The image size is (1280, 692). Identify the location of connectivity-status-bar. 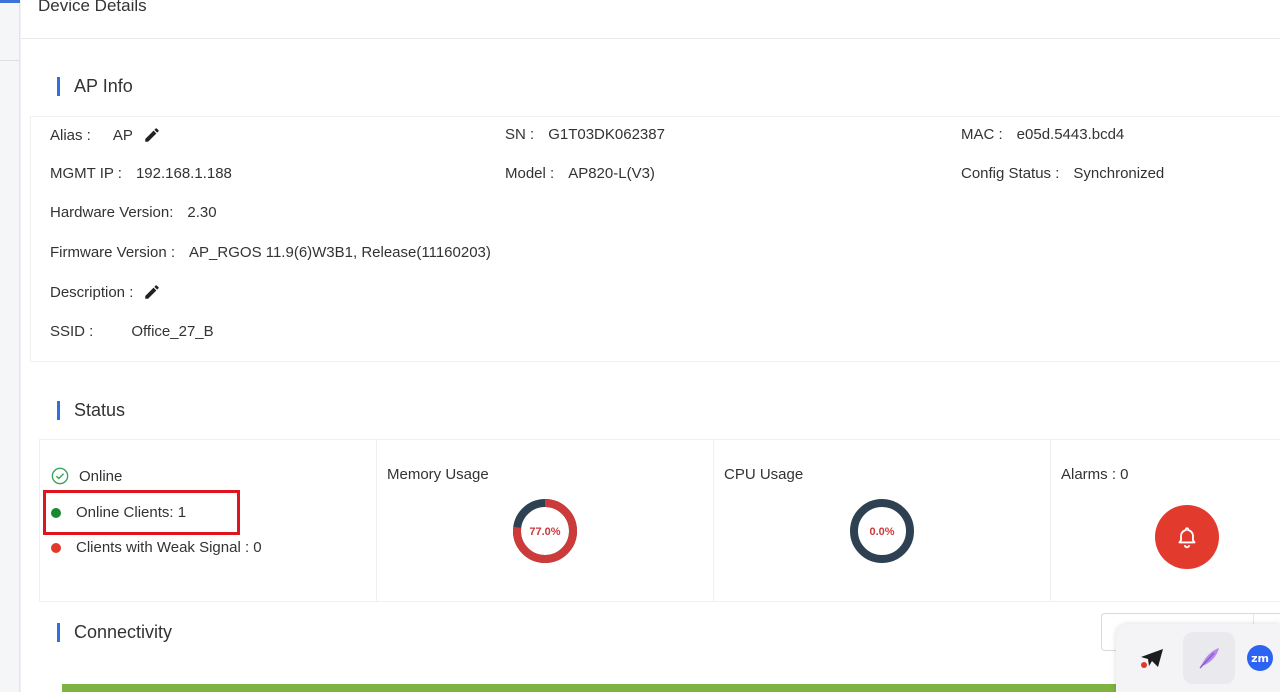
(592, 688).